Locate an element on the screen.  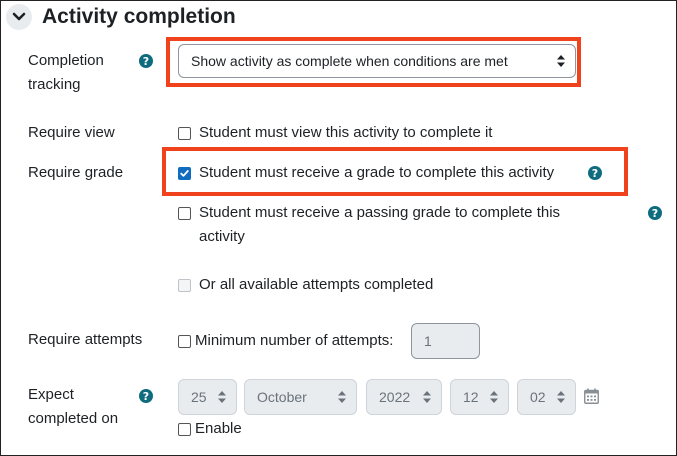
require-attempts-row: Minimum number of attempts: is located at coordinates (285, 341).